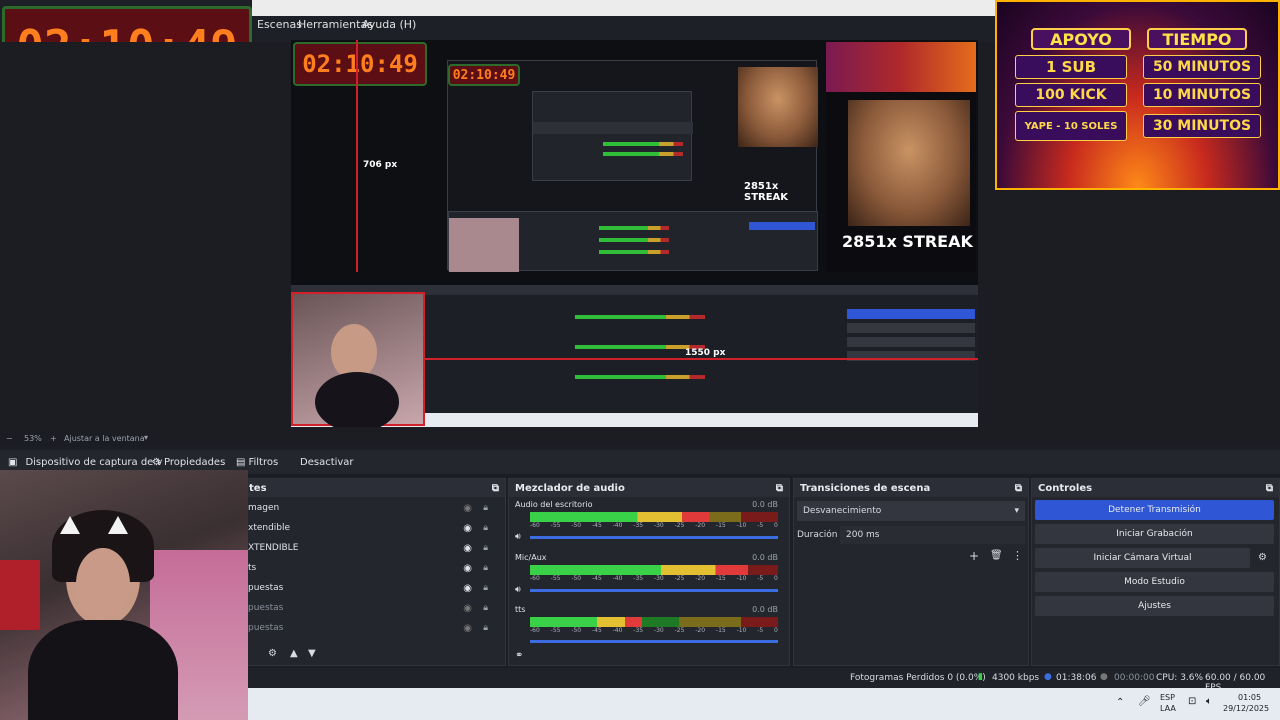 Image resolution: width=1280 pixels, height=720 pixels. I want to click on mic-icon: 🎤︎, so click(1144, 701).